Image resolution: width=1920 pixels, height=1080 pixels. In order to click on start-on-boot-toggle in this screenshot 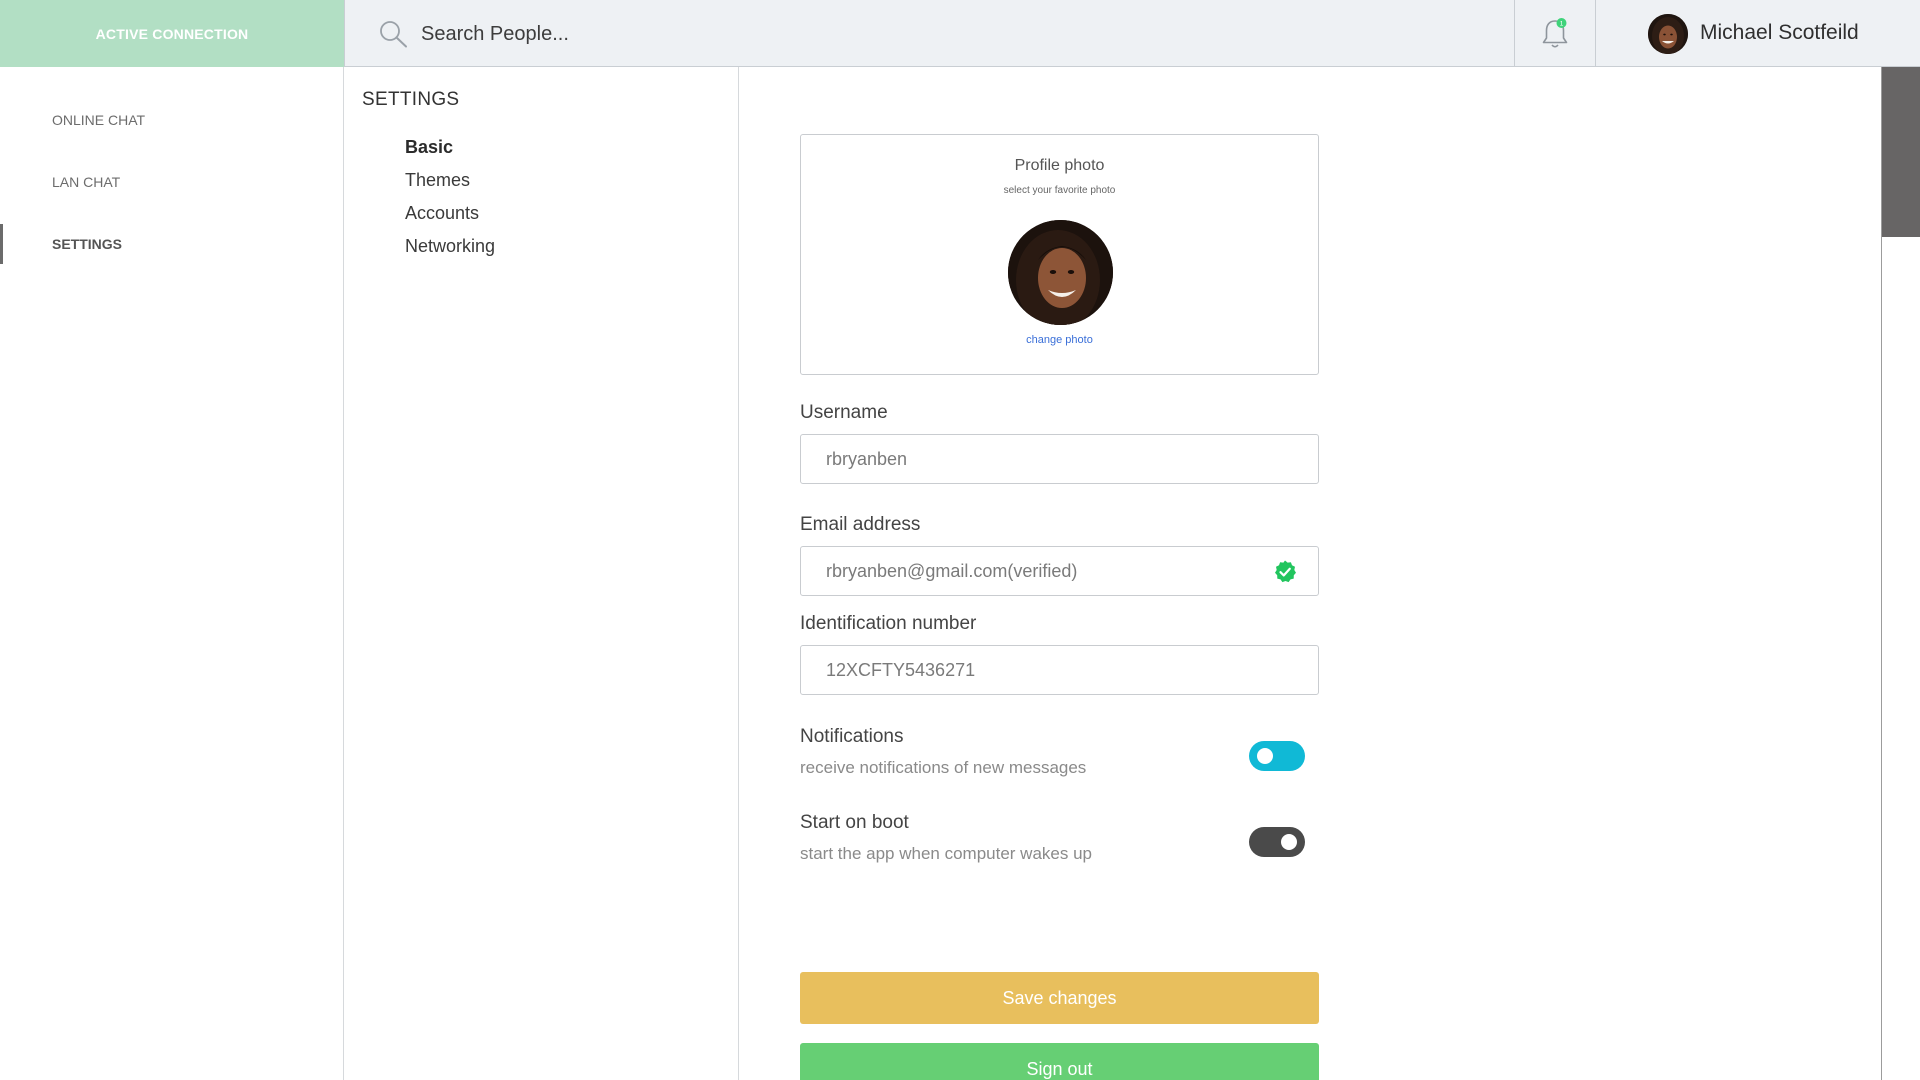, I will do `click(1277, 842)`.